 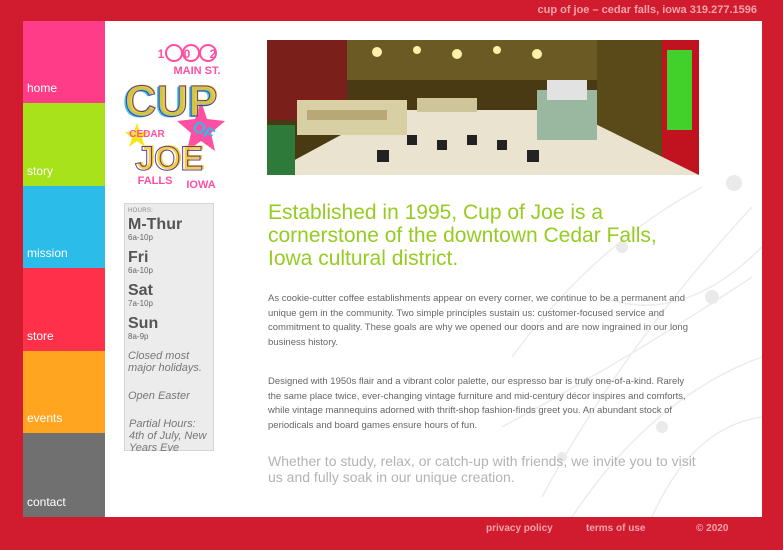 I want to click on terms-of-use-link: terms of use, so click(x=615, y=528).